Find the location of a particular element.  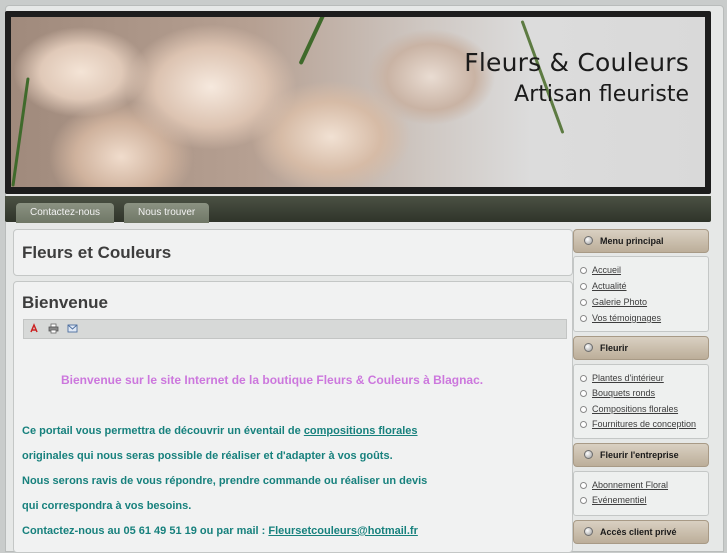

module-title: Fleurir l'entreprise is located at coordinates (639, 455).